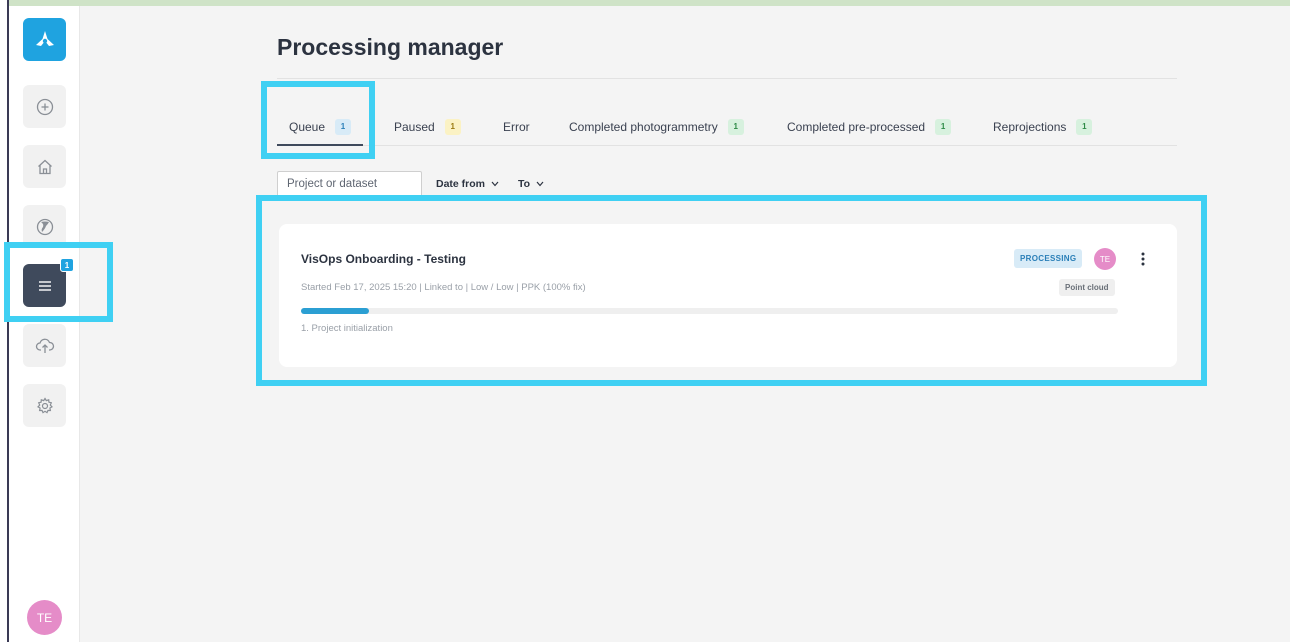 The height and width of the screenshot is (642, 1290). I want to click on logo-button, so click(44, 39).